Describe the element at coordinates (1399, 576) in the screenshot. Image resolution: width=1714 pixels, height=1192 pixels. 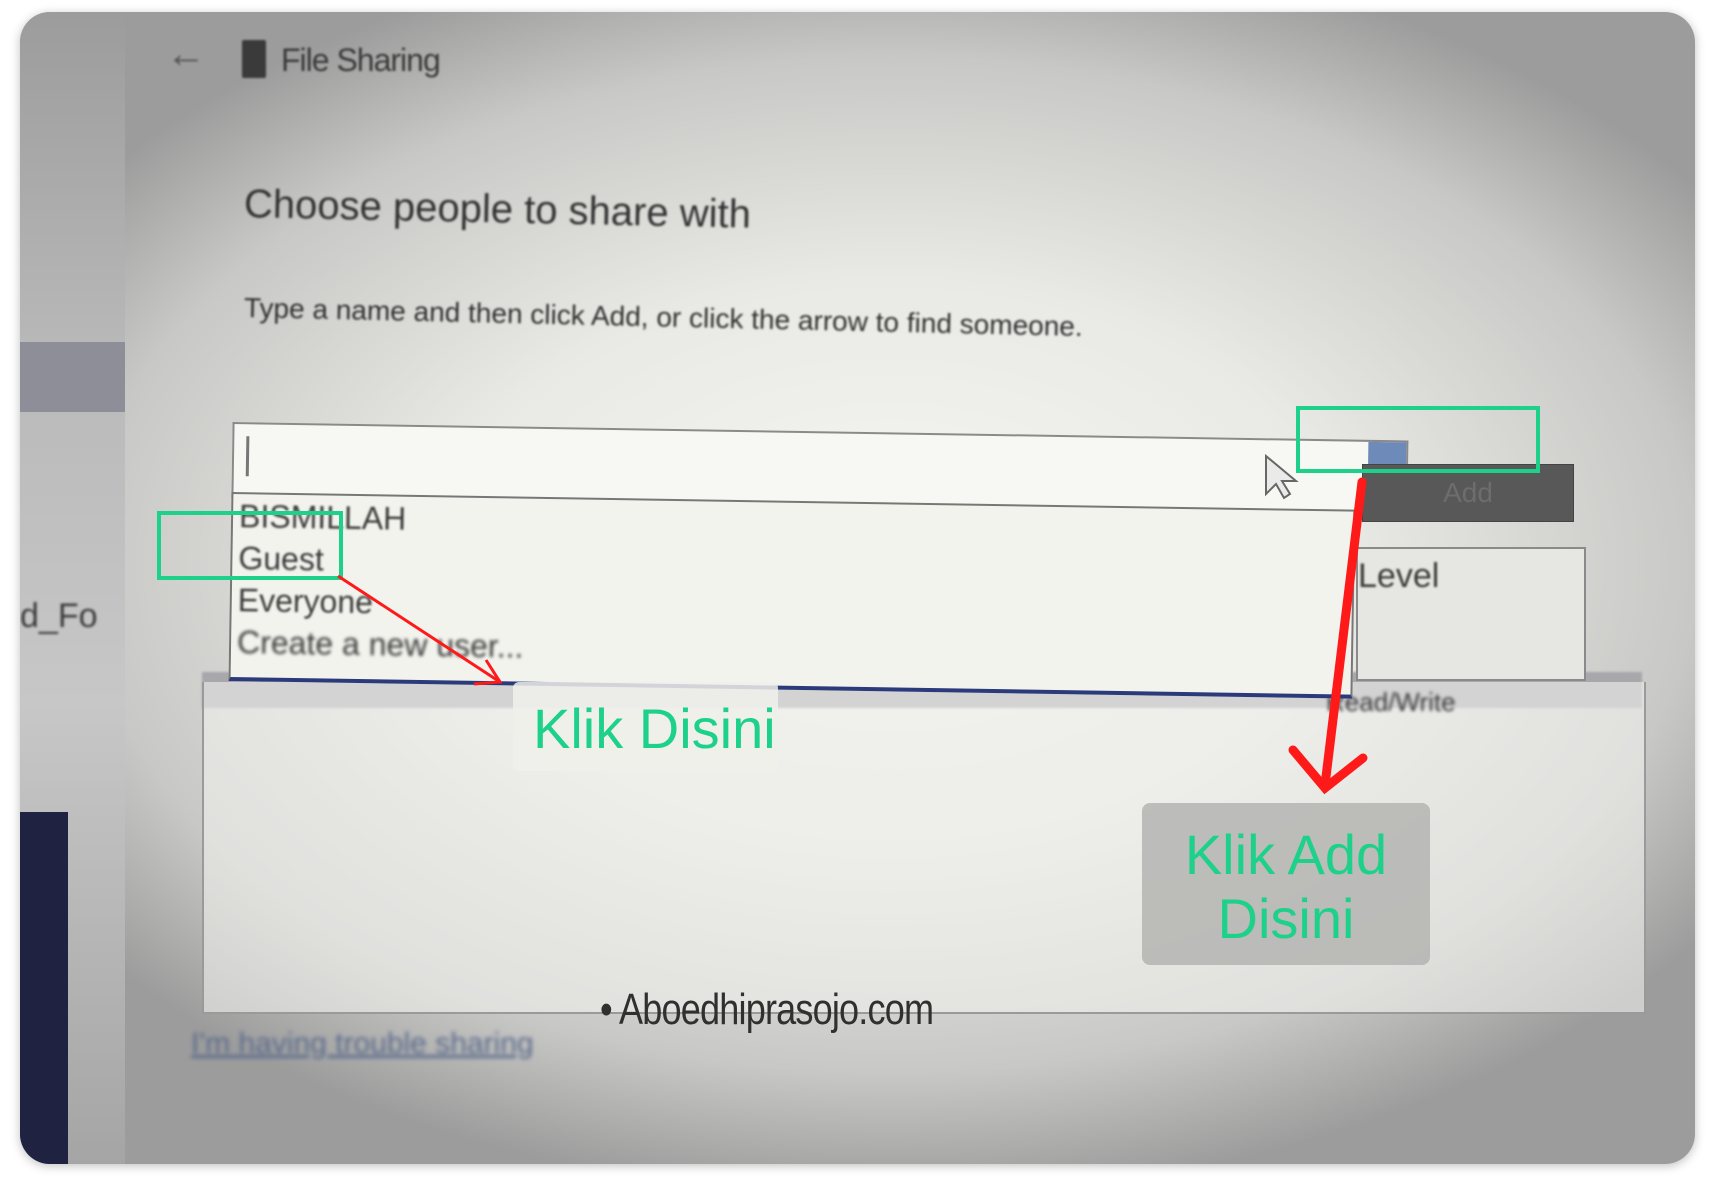
I see `level-column-header: Level` at that location.